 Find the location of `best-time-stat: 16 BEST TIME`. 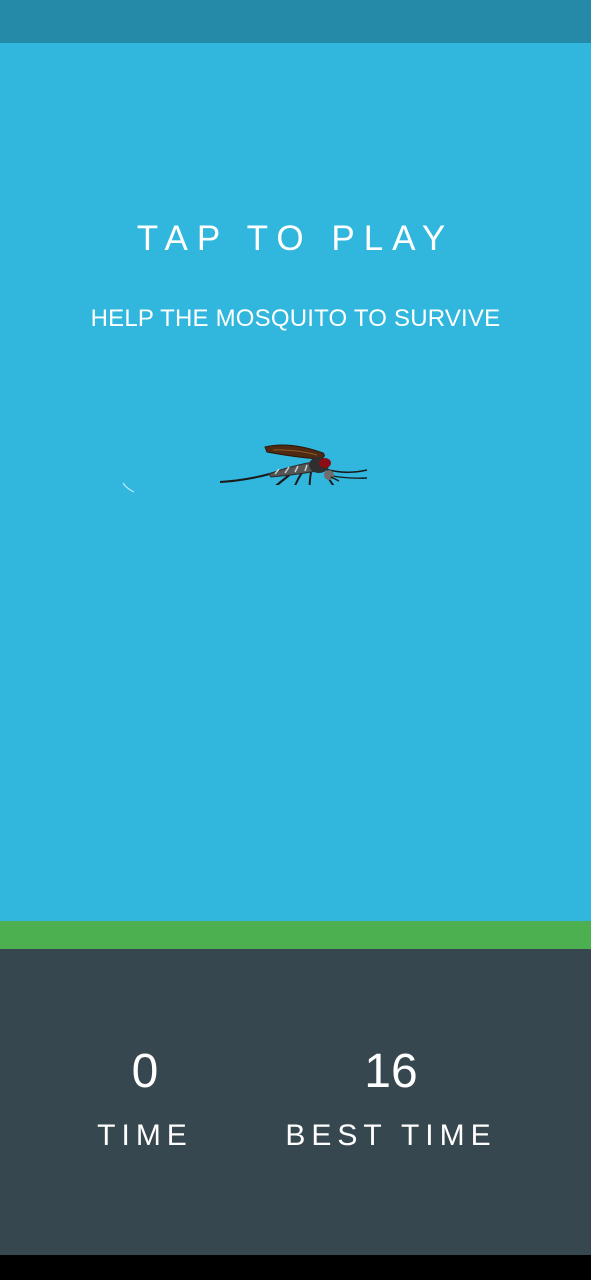

best-time-stat: 16 BEST TIME is located at coordinates (391, 1097).